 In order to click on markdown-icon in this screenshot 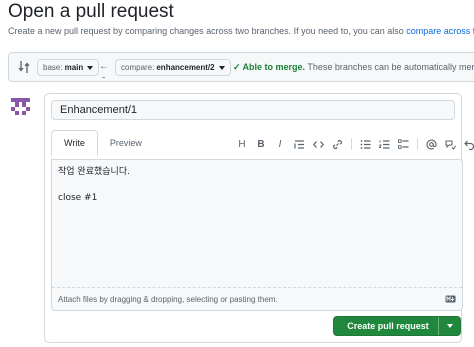, I will do `click(450, 299)`.